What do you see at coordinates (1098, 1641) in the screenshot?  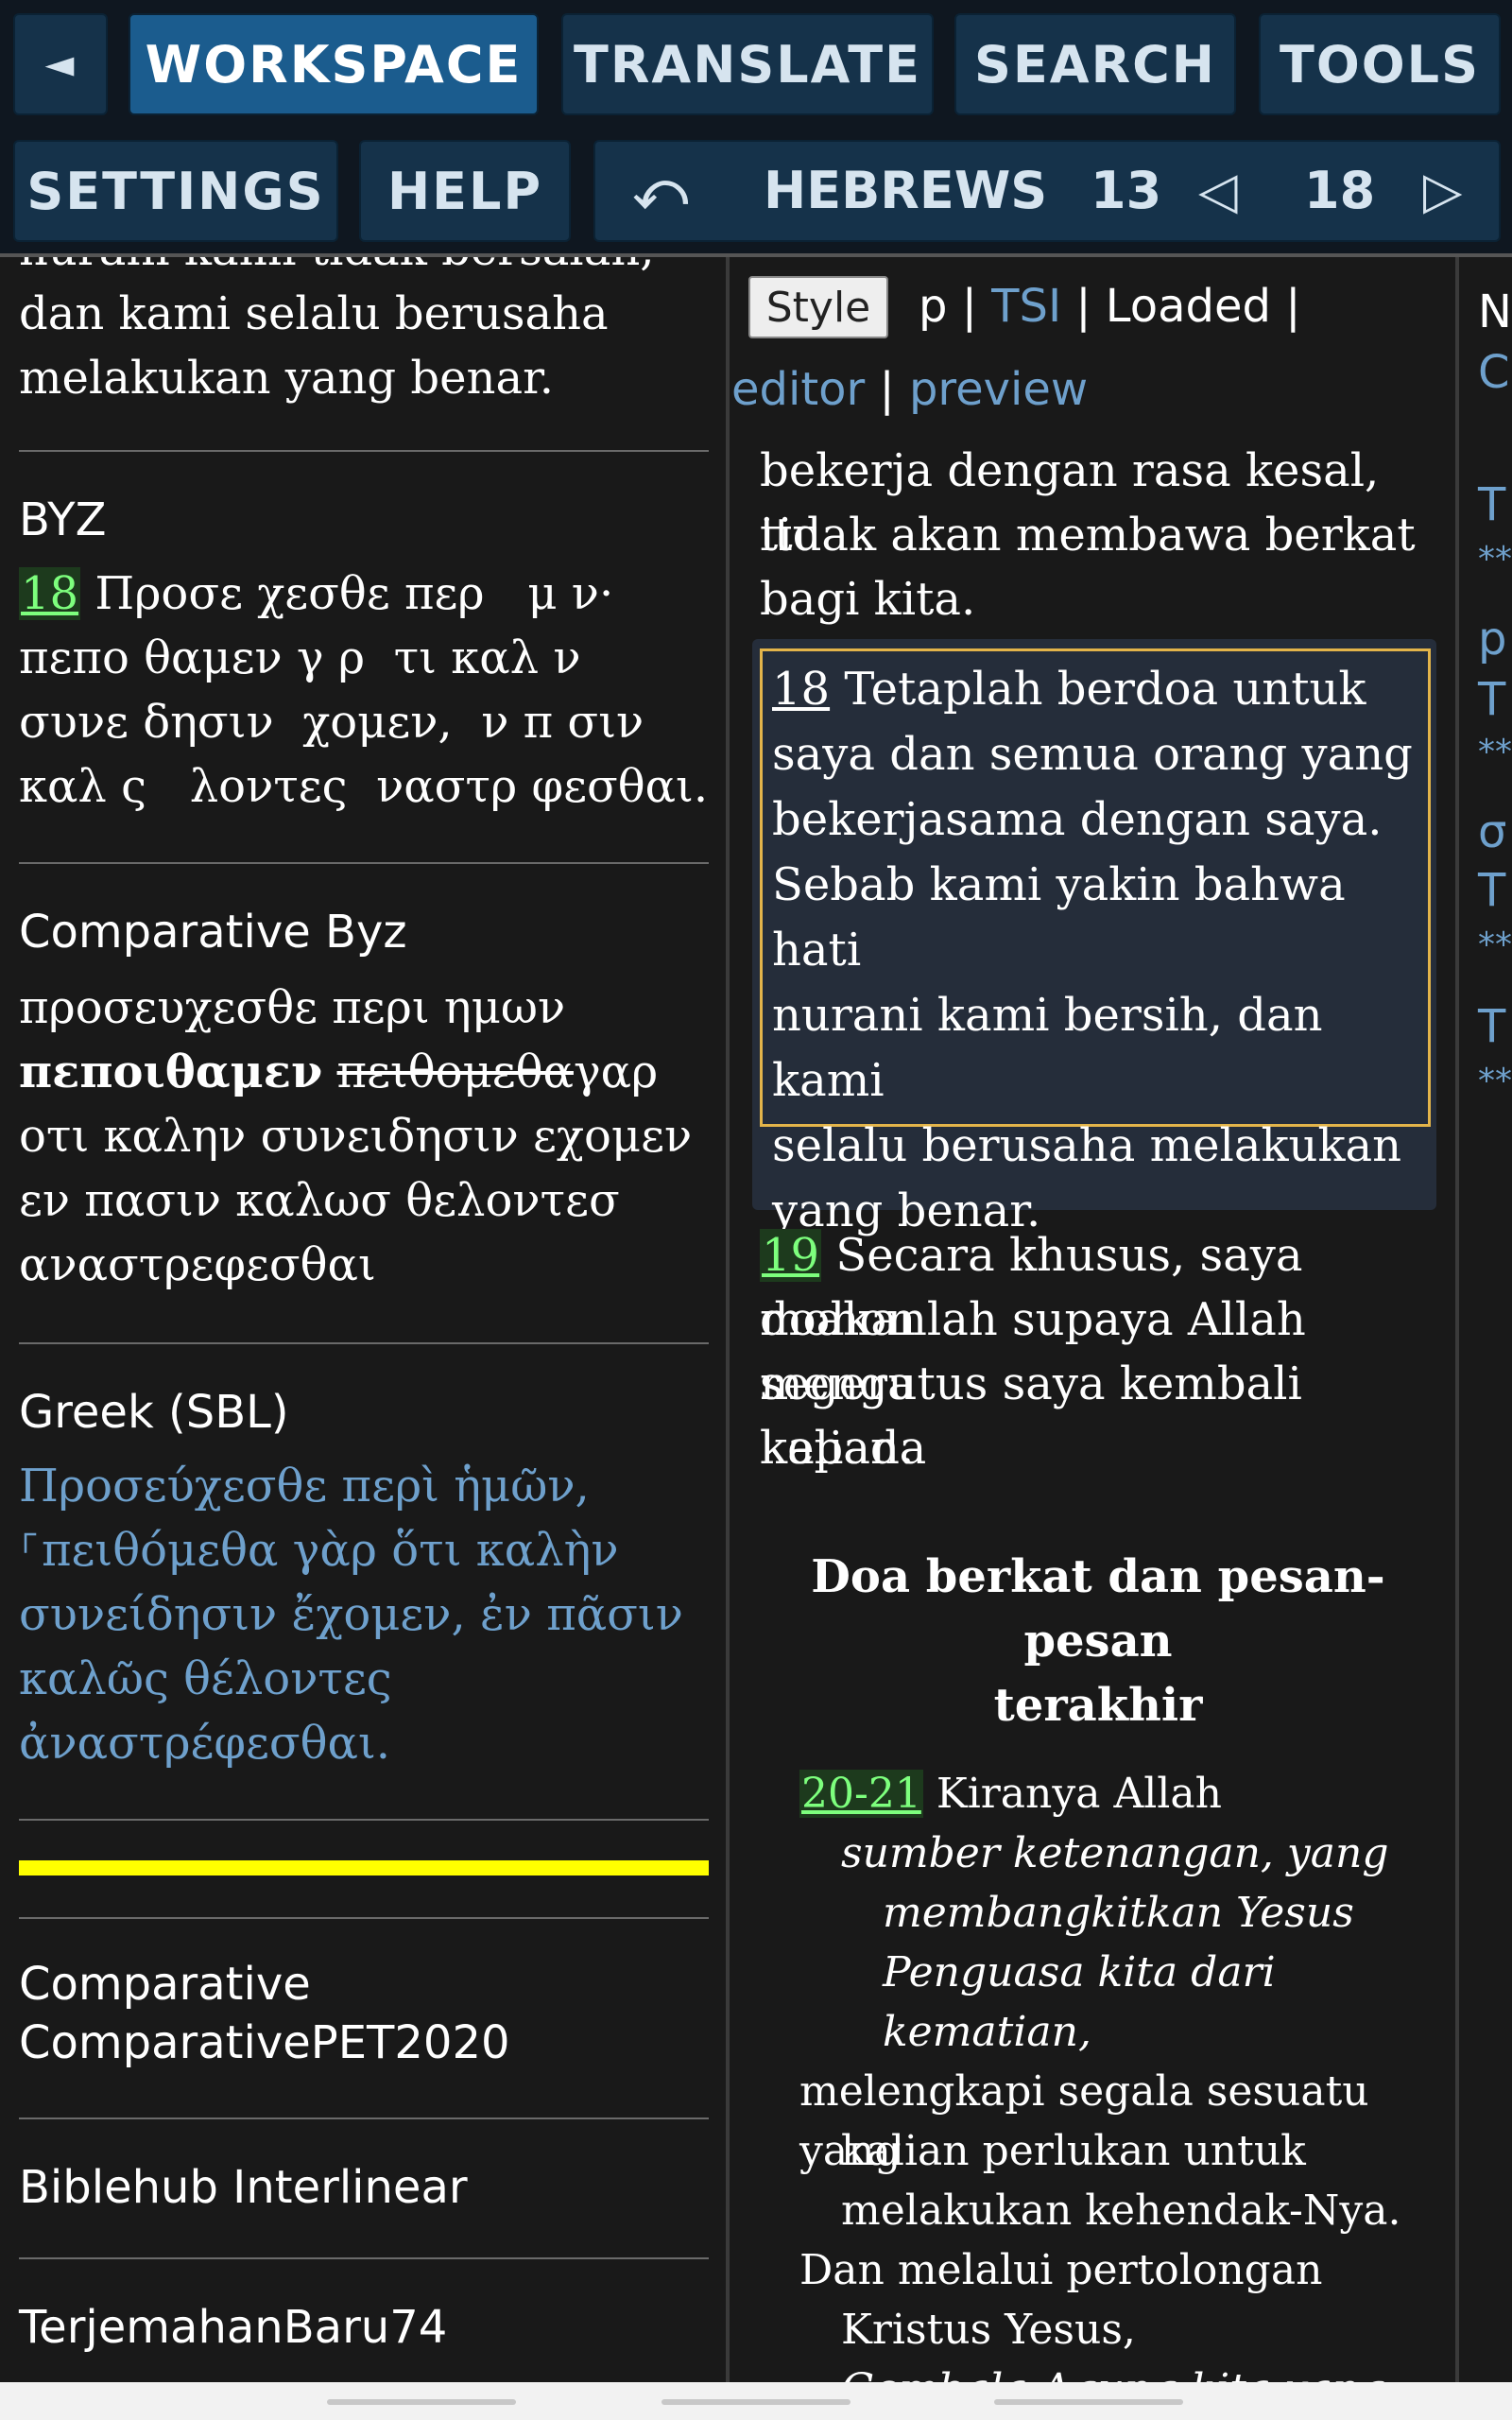 I see `section-heading: Doa berkat dan pesan-pesan terakhir` at bounding box center [1098, 1641].